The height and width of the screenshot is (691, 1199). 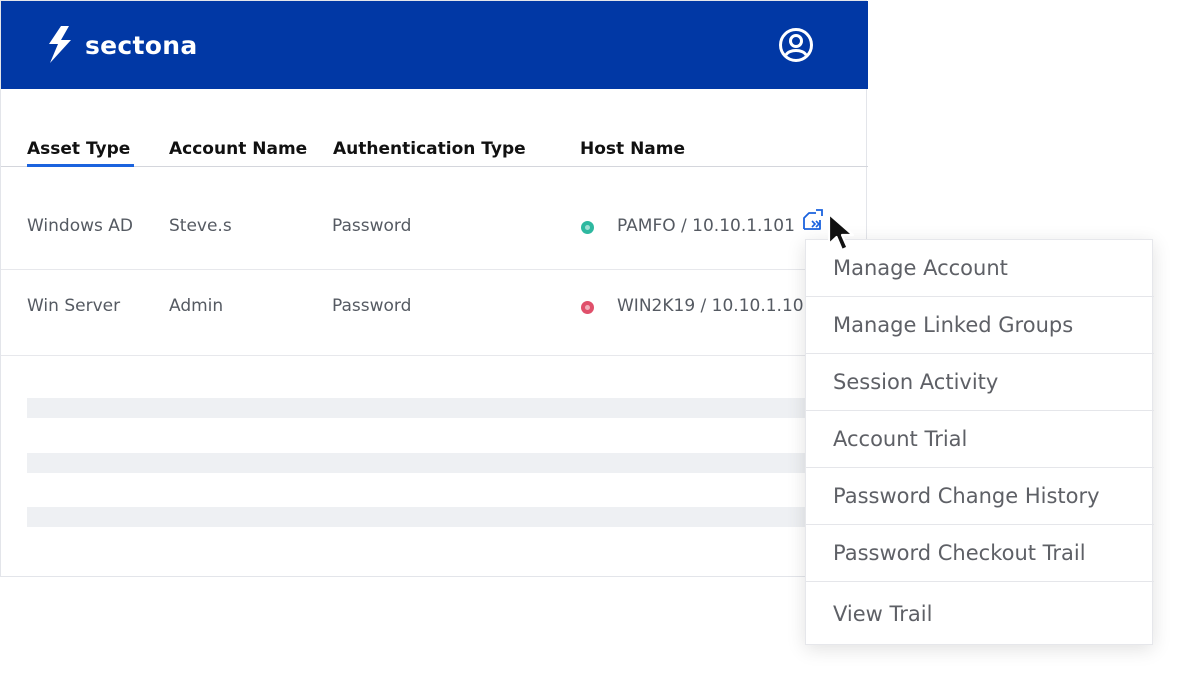 I want to click on column-authentication-type: Authentication Type, so click(x=429, y=149).